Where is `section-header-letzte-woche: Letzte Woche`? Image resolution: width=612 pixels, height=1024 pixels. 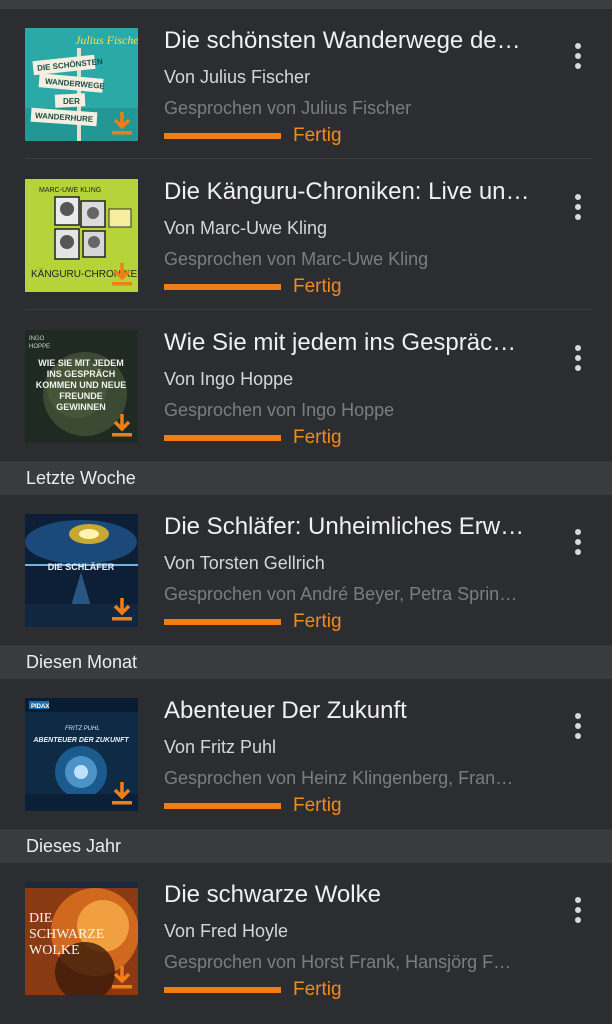
section-header-letzte-woche: Letzte Woche is located at coordinates (306, 478).